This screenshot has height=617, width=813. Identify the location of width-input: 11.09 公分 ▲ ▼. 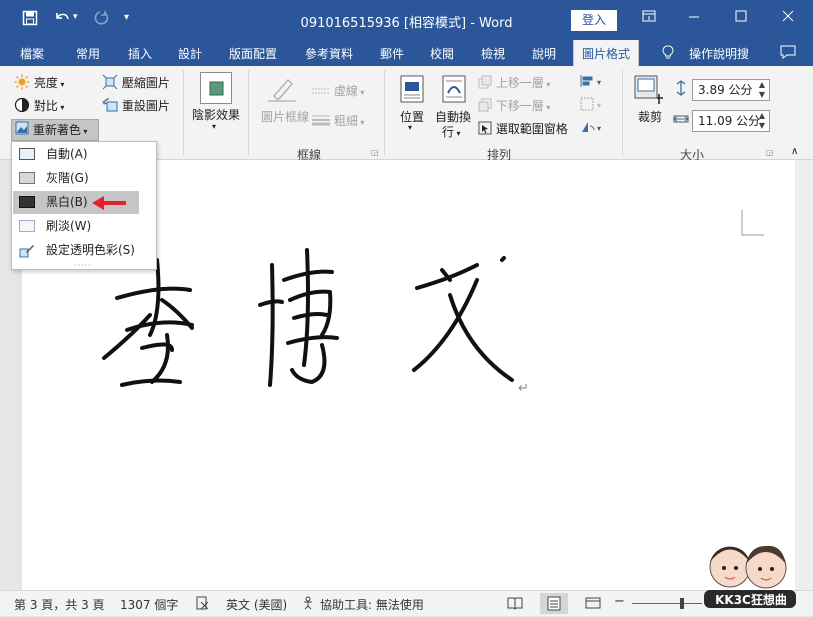
(731, 121).